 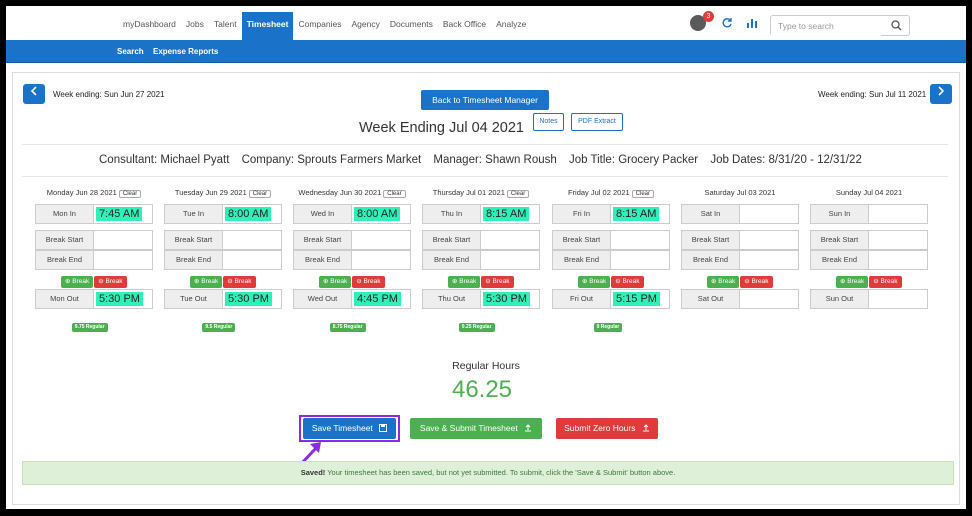 What do you see at coordinates (464, 26) in the screenshot?
I see `nav-item-back-office: Back Office` at bounding box center [464, 26].